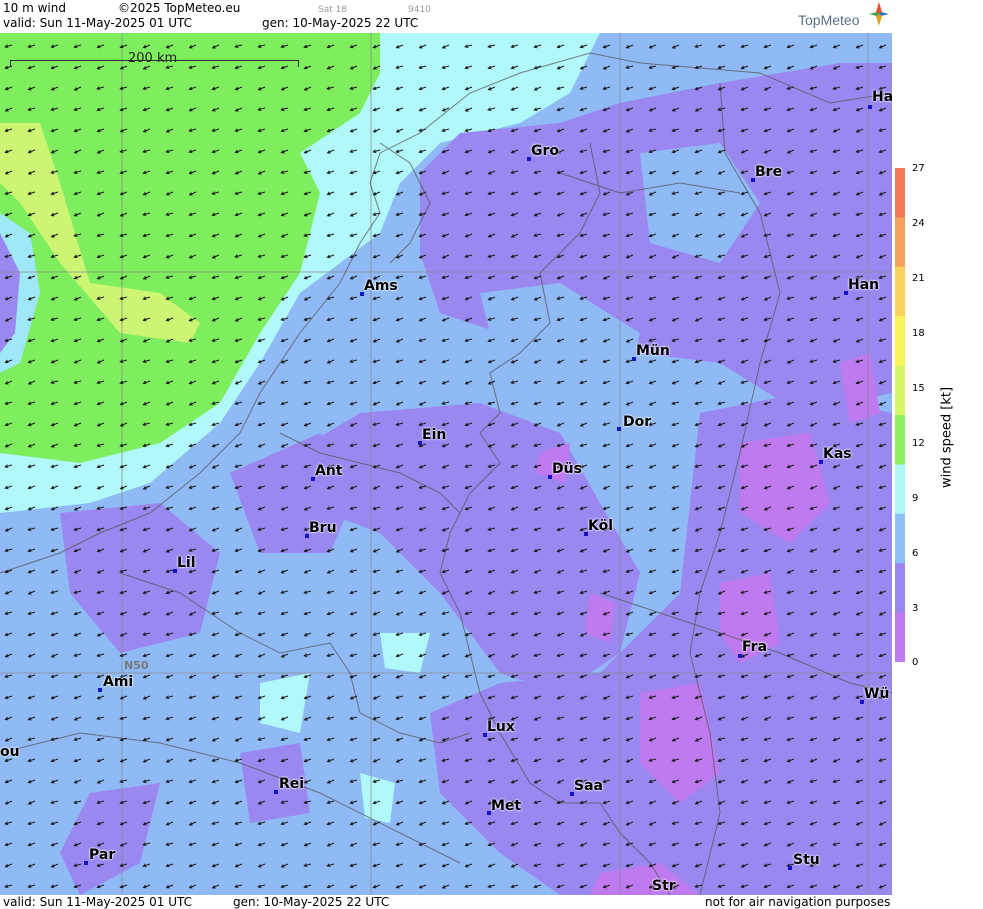 Image resolution: width=983 pixels, height=909 pixels. What do you see at coordinates (118, 682) in the screenshot?
I see `city-ami: Ami` at bounding box center [118, 682].